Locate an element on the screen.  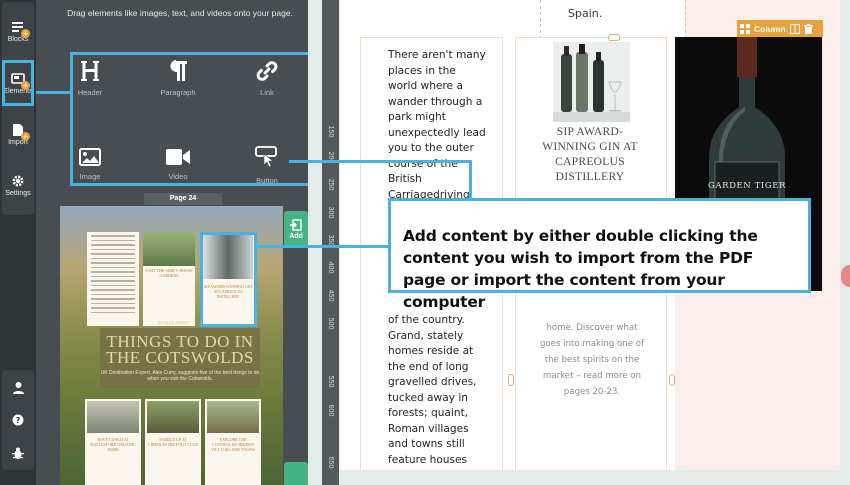
page-number-tag: Page 24 is located at coordinates (183, 199).